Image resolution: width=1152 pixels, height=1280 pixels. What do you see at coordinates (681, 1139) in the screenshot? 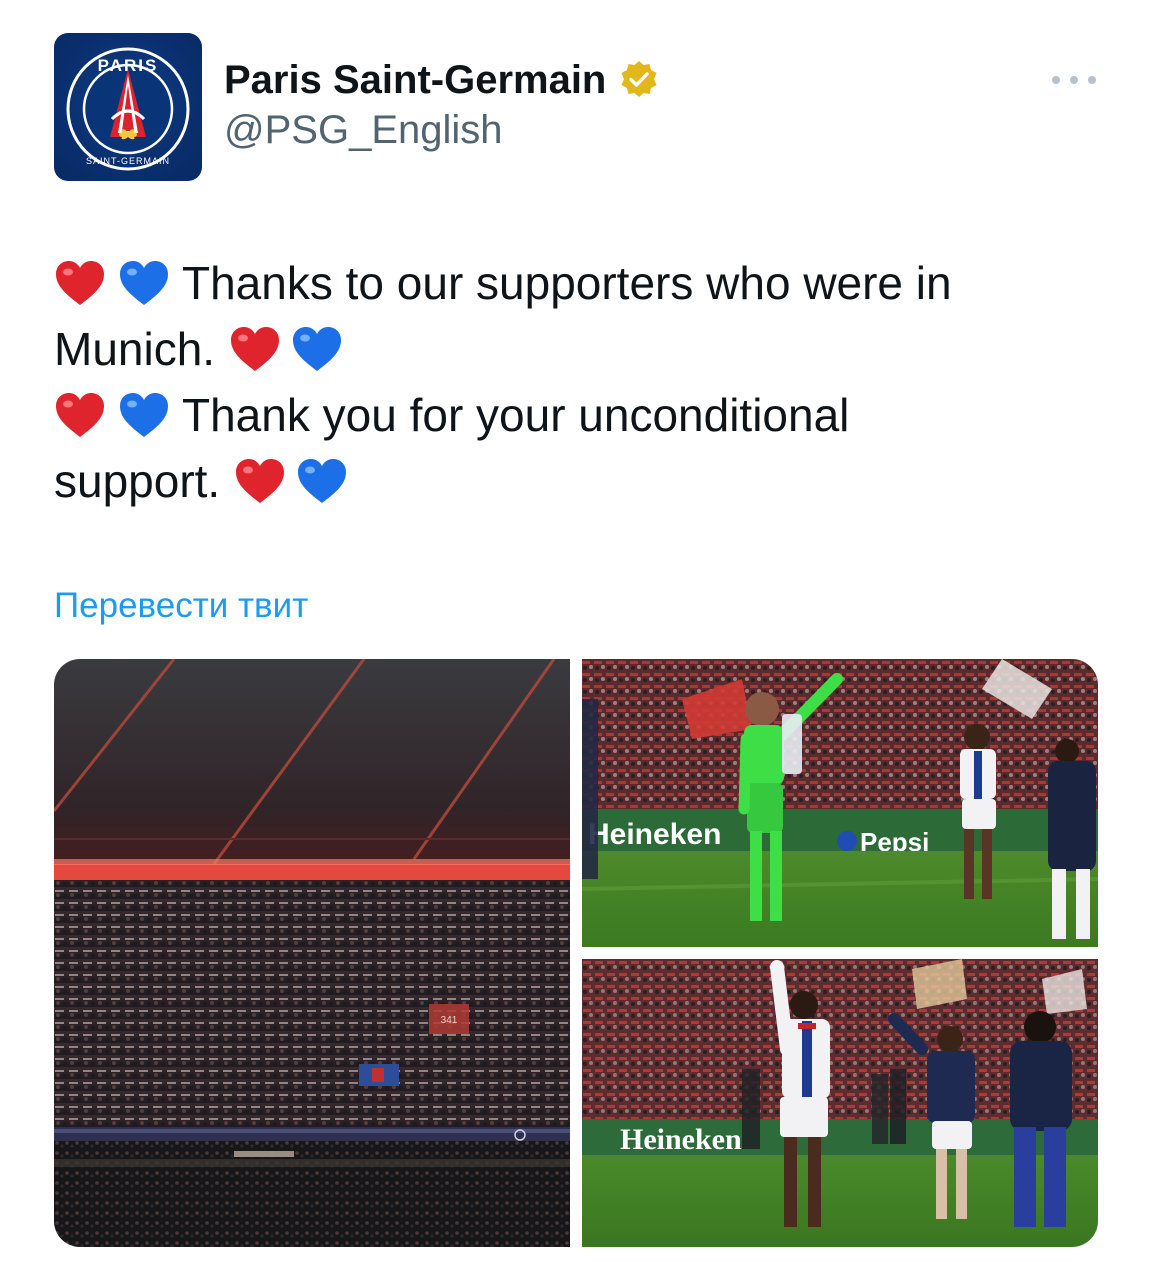
I see `photo3-sign-heineken: Heineken` at bounding box center [681, 1139].